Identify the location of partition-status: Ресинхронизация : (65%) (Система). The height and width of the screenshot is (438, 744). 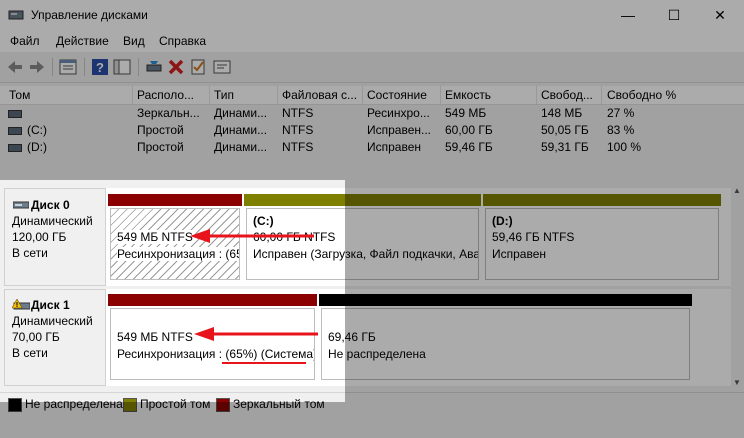
(216, 354).